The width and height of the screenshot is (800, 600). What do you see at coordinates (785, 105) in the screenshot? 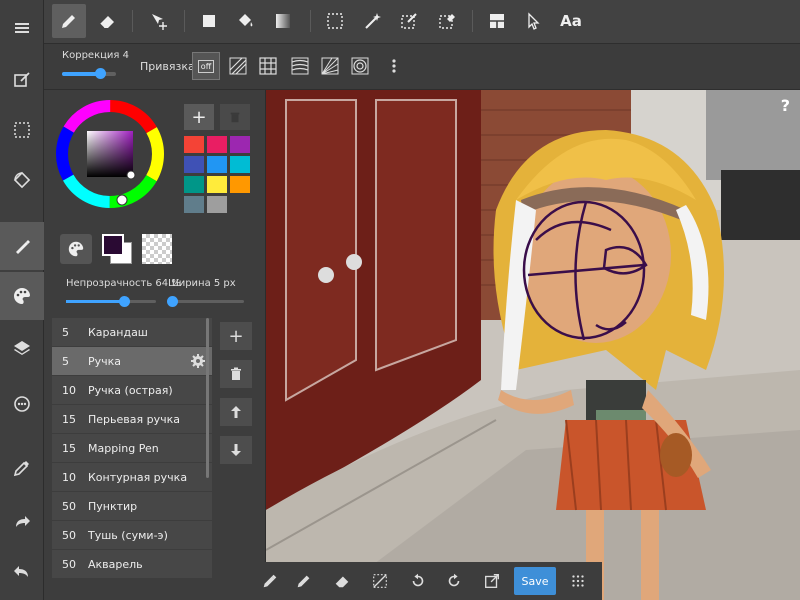
I see `help-button: ?` at bounding box center [785, 105].